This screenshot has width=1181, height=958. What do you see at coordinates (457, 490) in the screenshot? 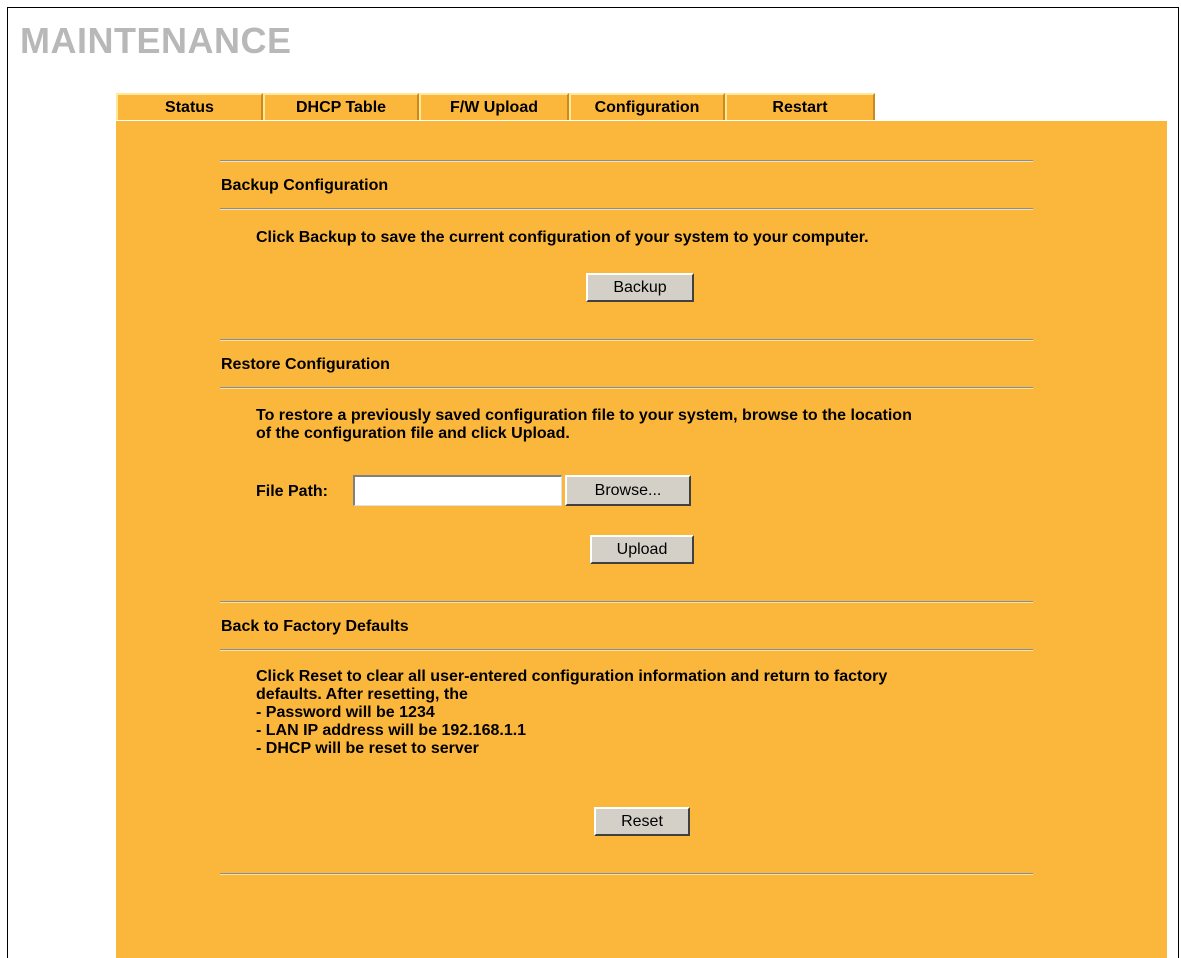
I see `file-path-input` at bounding box center [457, 490].